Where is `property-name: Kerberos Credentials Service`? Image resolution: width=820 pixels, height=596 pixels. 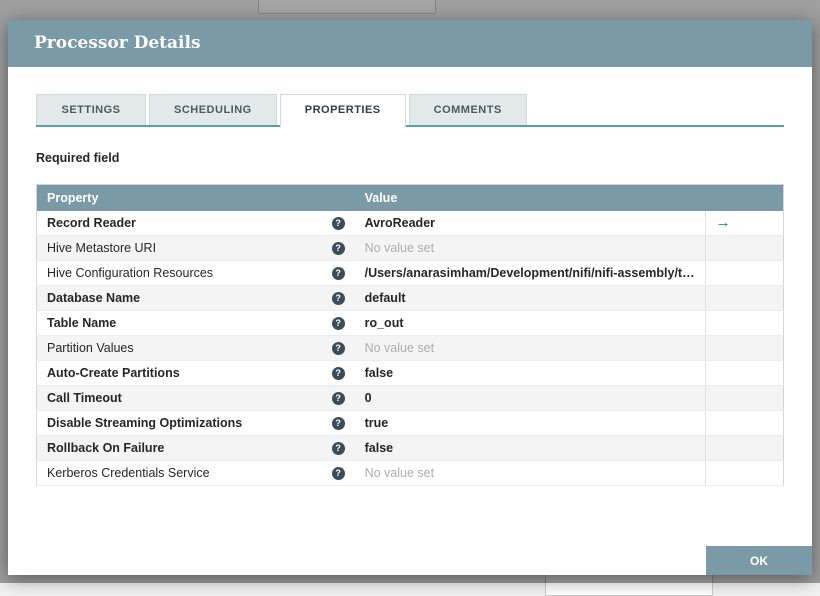 property-name: Kerberos Credentials Service is located at coordinates (128, 473).